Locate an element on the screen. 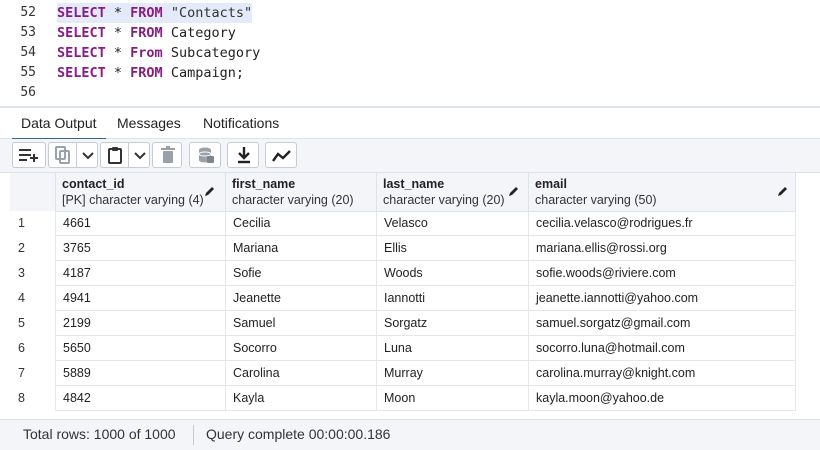  graph-visualiser-button is located at coordinates (281, 155).